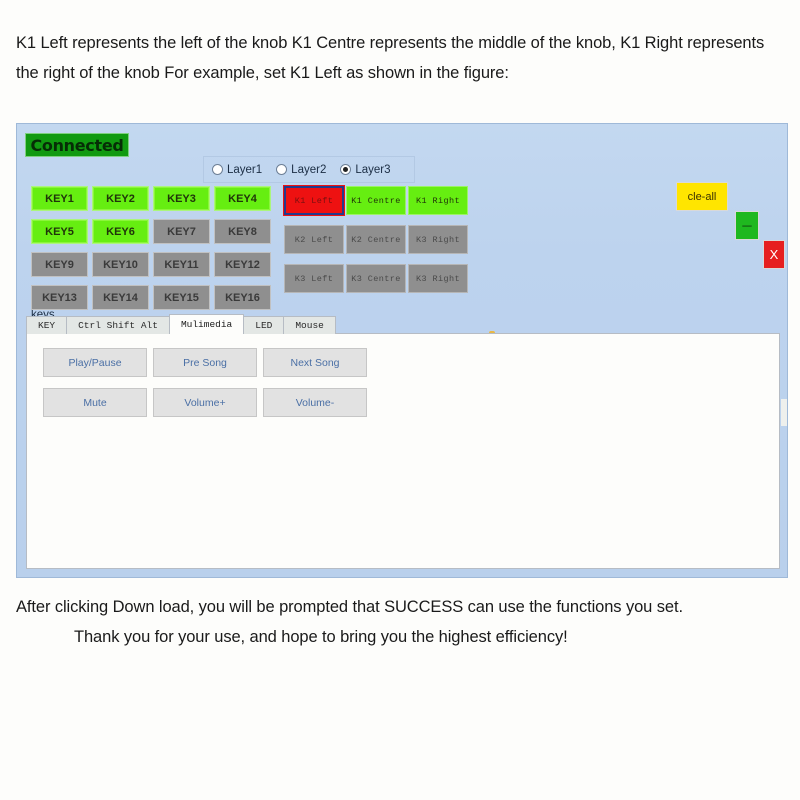 Image resolution: width=800 pixels, height=800 pixels. Describe the element at coordinates (774, 254) in the screenshot. I see `close-button: X` at that location.